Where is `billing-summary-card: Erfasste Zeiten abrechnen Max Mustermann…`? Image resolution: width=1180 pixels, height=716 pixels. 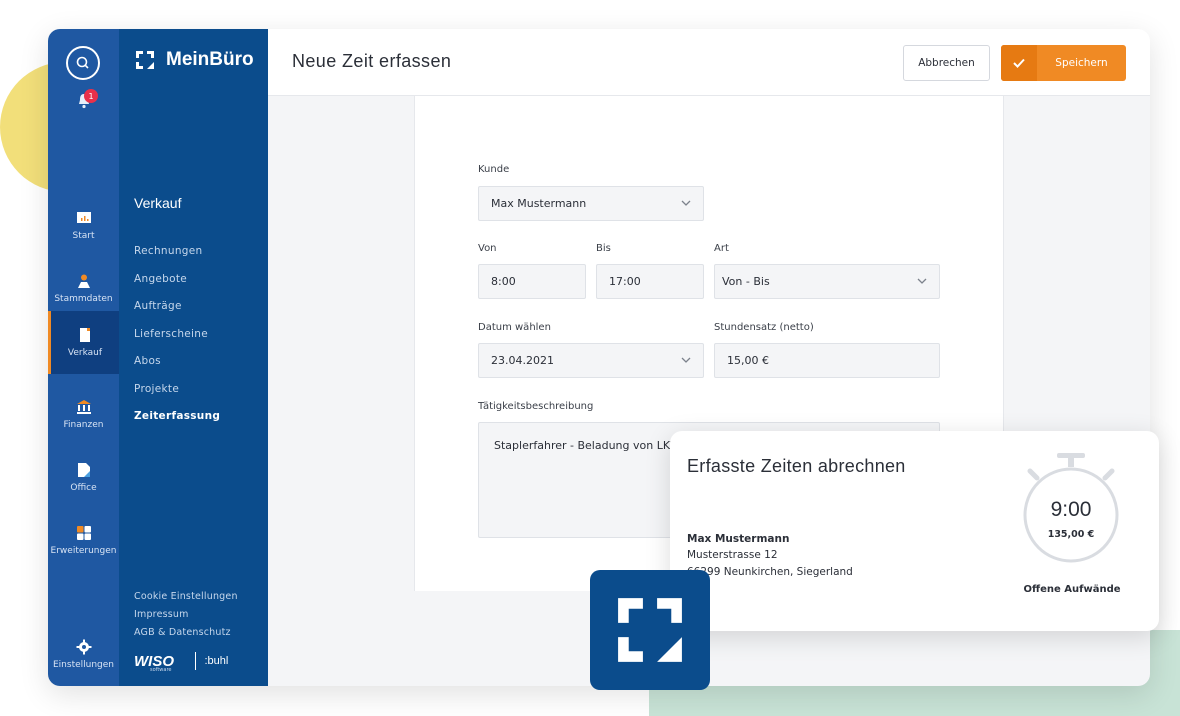 billing-summary-card: Erfasste Zeiten abrechnen Max Mustermann… is located at coordinates (914, 531).